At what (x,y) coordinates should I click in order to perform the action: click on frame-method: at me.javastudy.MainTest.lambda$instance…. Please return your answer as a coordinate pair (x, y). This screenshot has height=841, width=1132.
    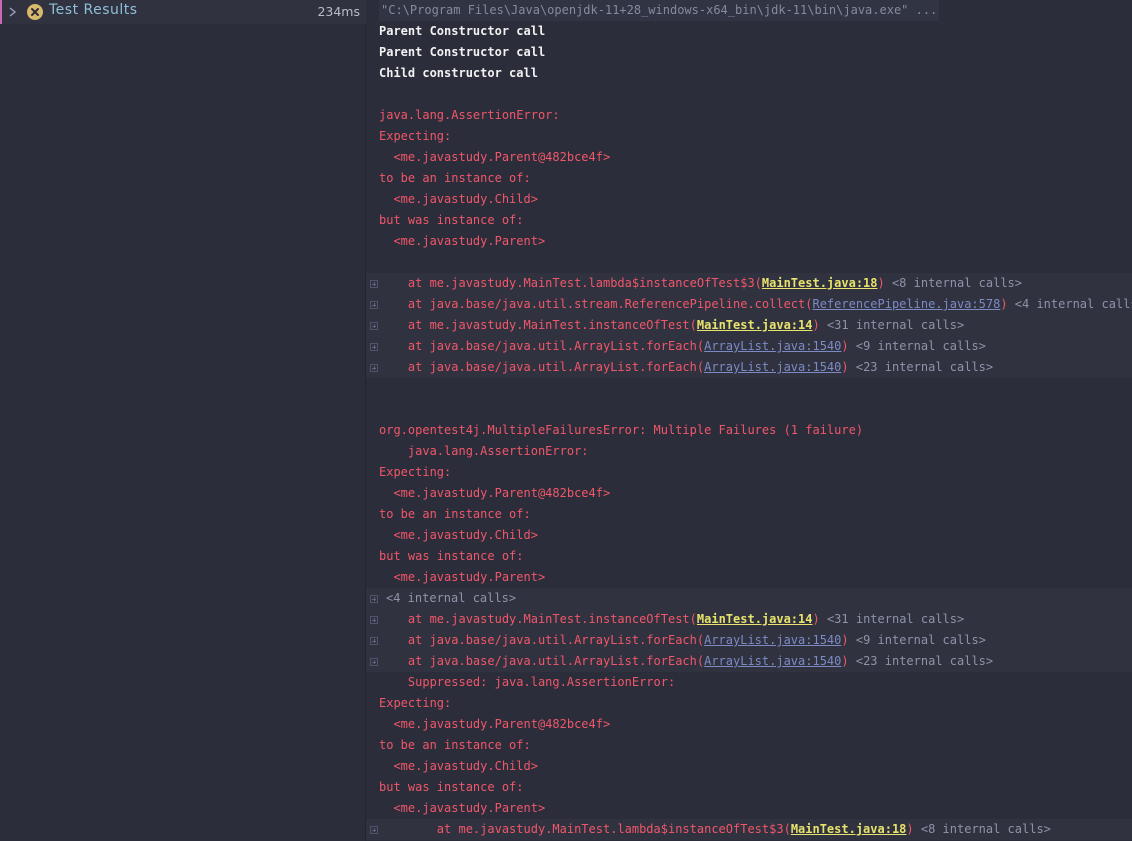
    Looking at the image, I should click on (570, 283).